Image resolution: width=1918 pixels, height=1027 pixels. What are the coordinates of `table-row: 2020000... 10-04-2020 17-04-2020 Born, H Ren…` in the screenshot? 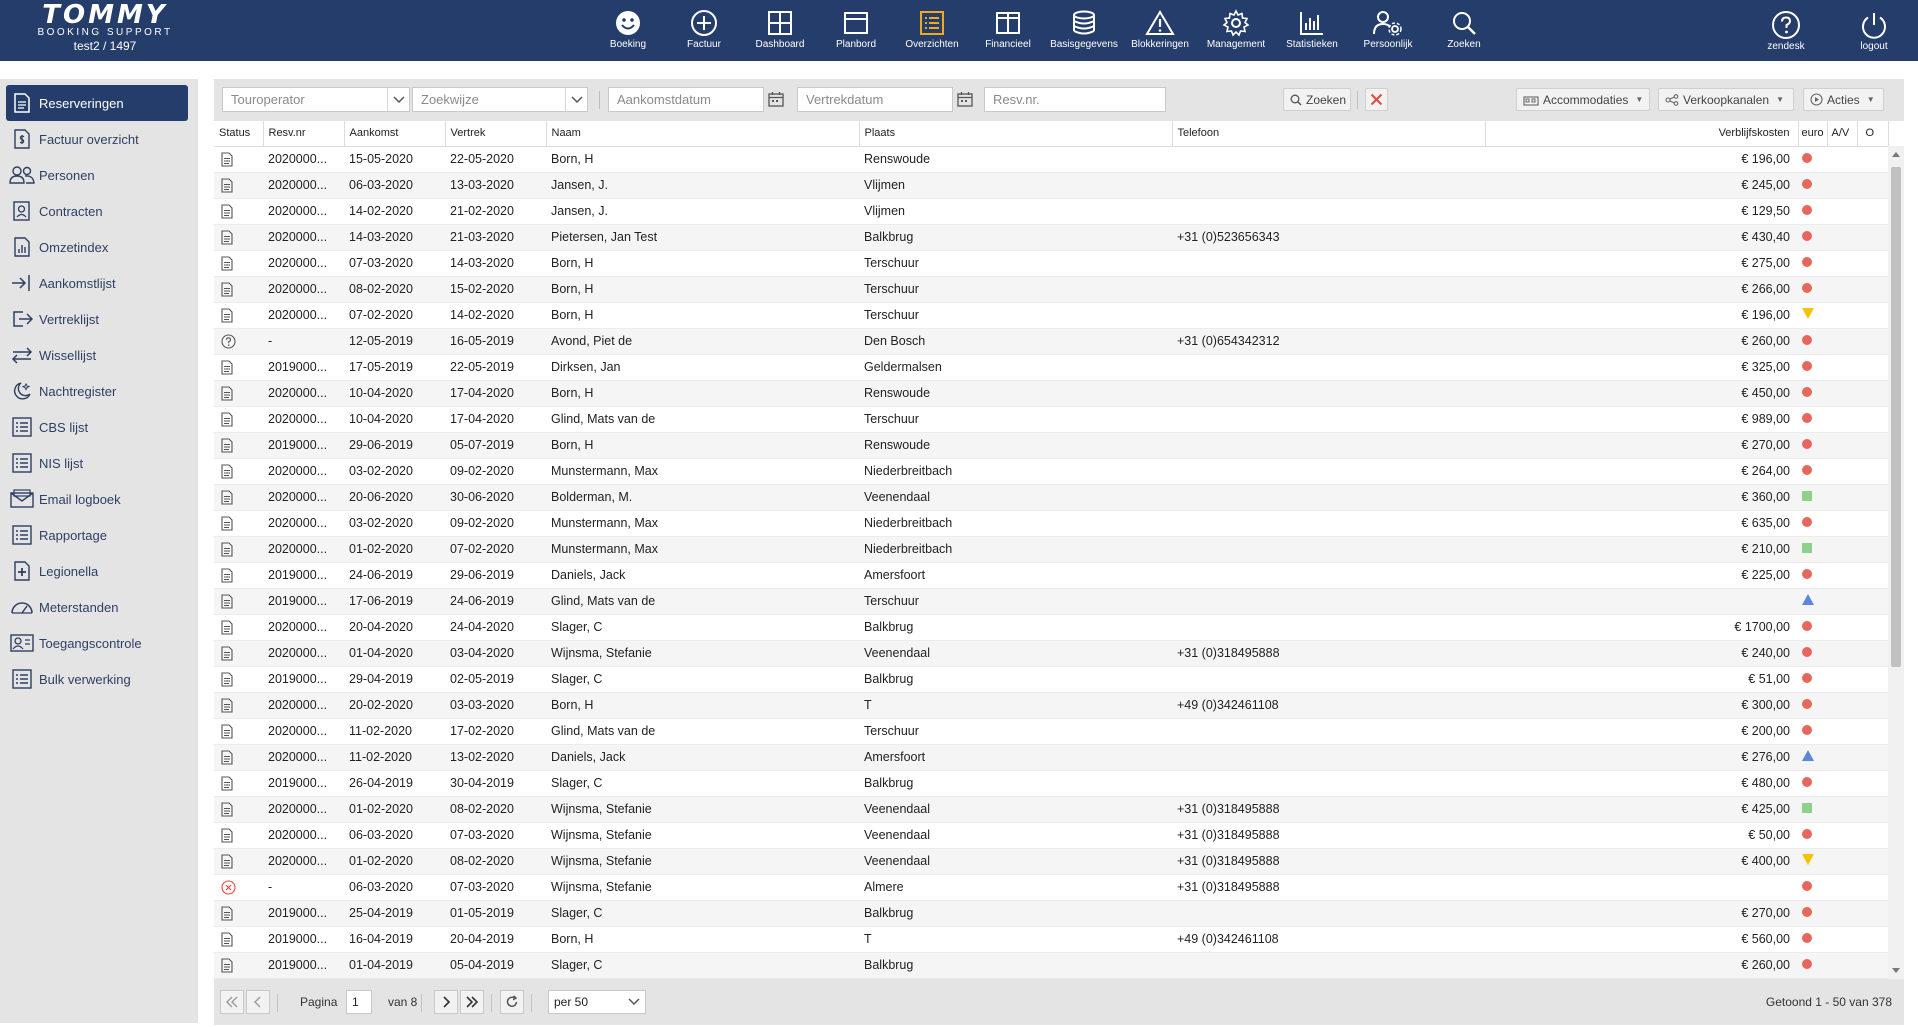 It's located at (1051, 393).